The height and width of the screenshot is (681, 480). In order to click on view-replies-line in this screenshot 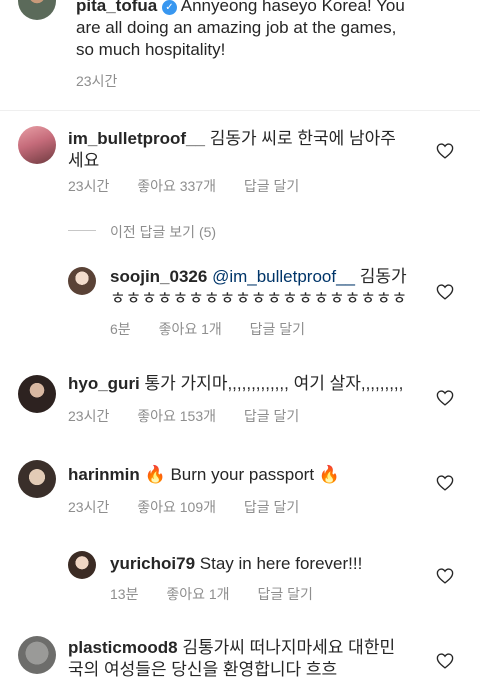, I will do `click(82, 230)`.